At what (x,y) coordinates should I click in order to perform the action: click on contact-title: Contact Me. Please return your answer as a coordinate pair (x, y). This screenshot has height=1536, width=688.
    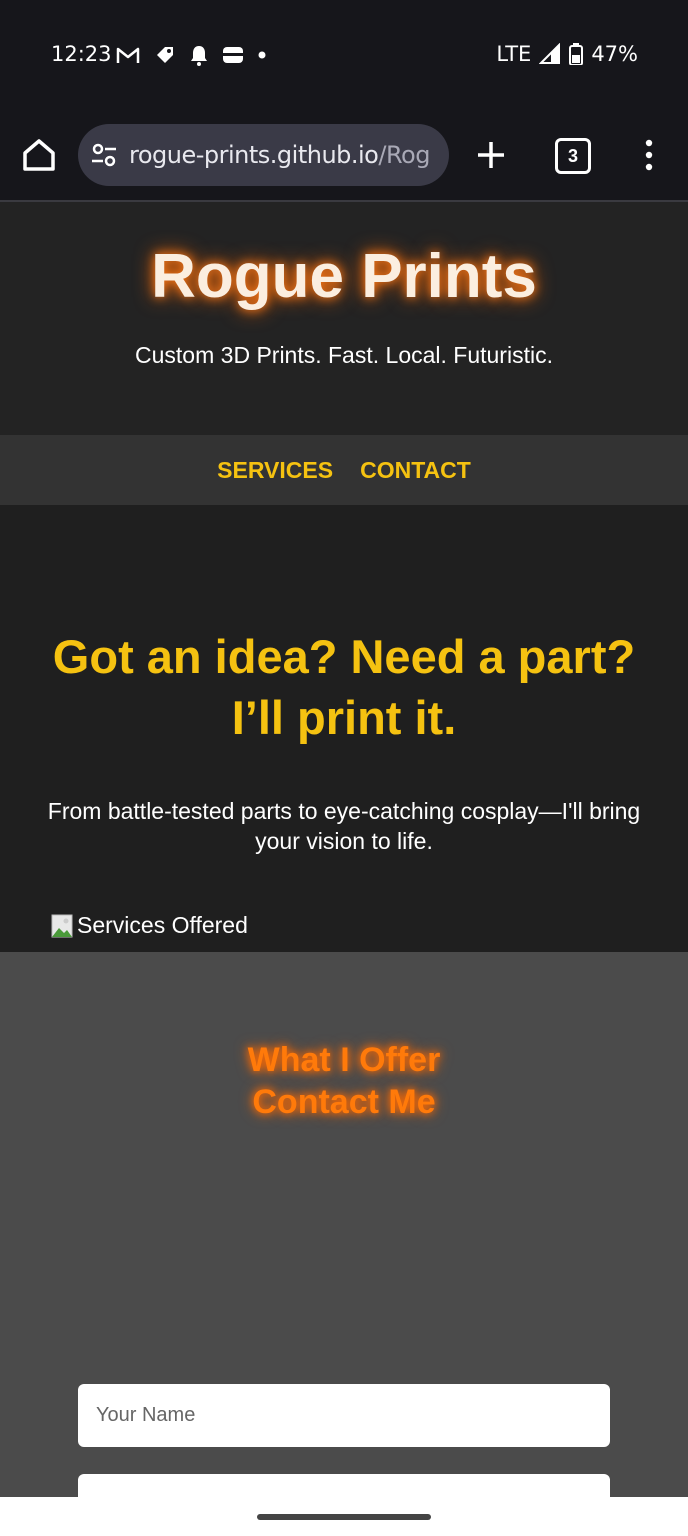
    Looking at the image, I should click on (344, 1102).